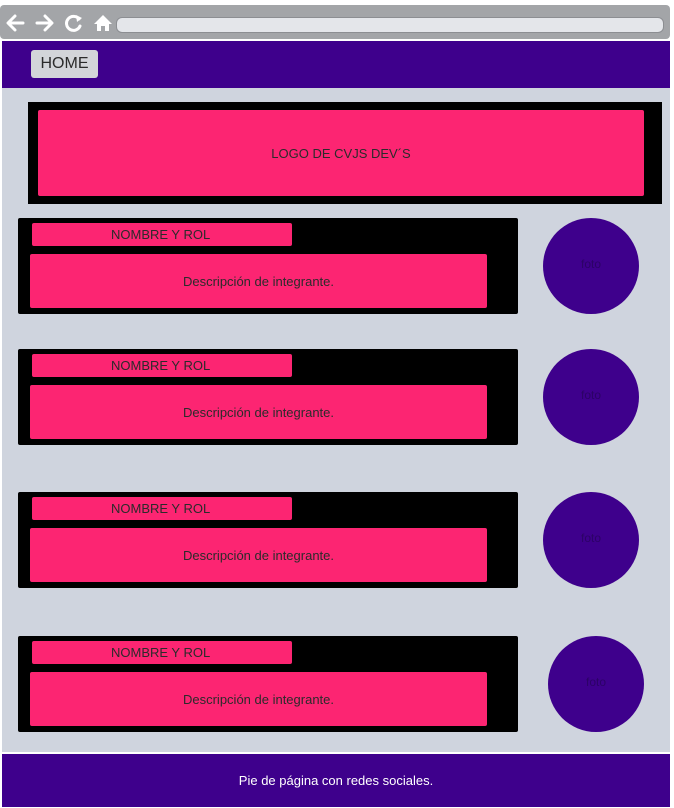  What do you see at coordinates (341, 153) in the screenshot?
I see `logo-placeholder: LOGO DE CVJS DEV´S` at bounding box center [341, 153].